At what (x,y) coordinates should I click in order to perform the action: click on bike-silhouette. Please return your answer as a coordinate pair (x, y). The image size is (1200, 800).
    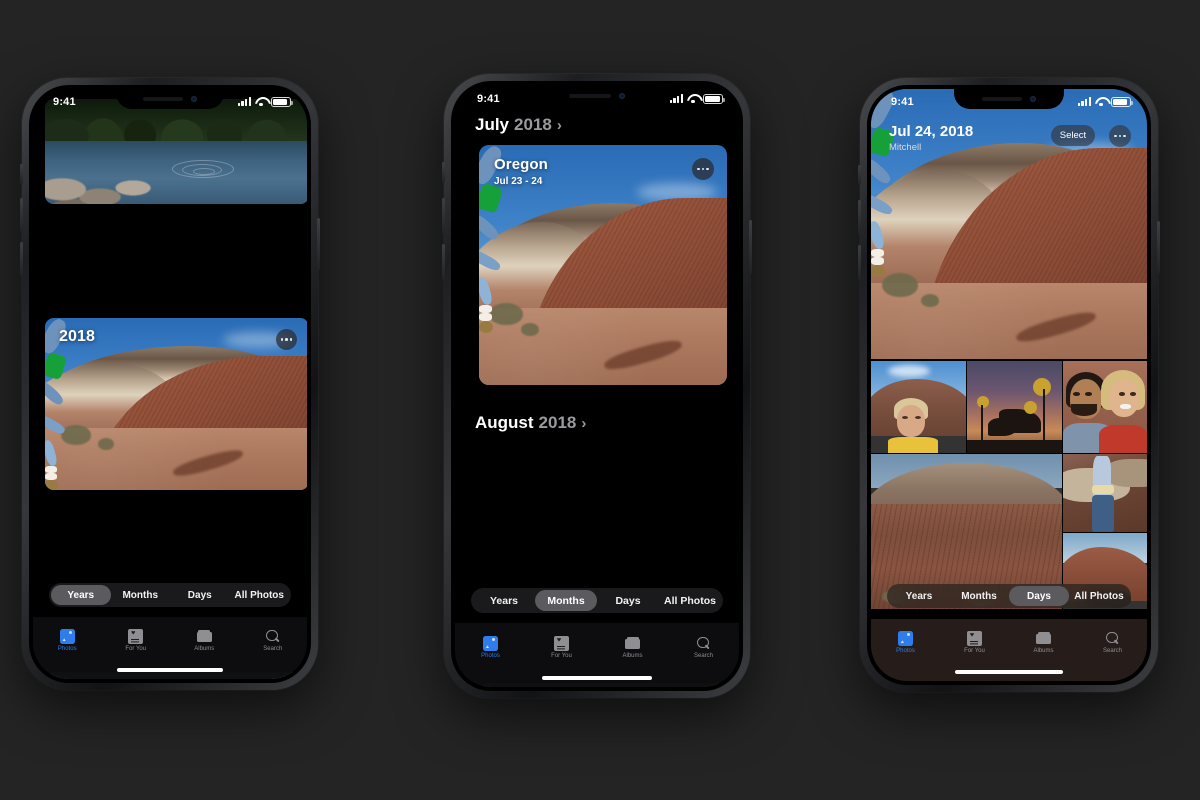
    Looking at the image, I should click on (1002, 427).